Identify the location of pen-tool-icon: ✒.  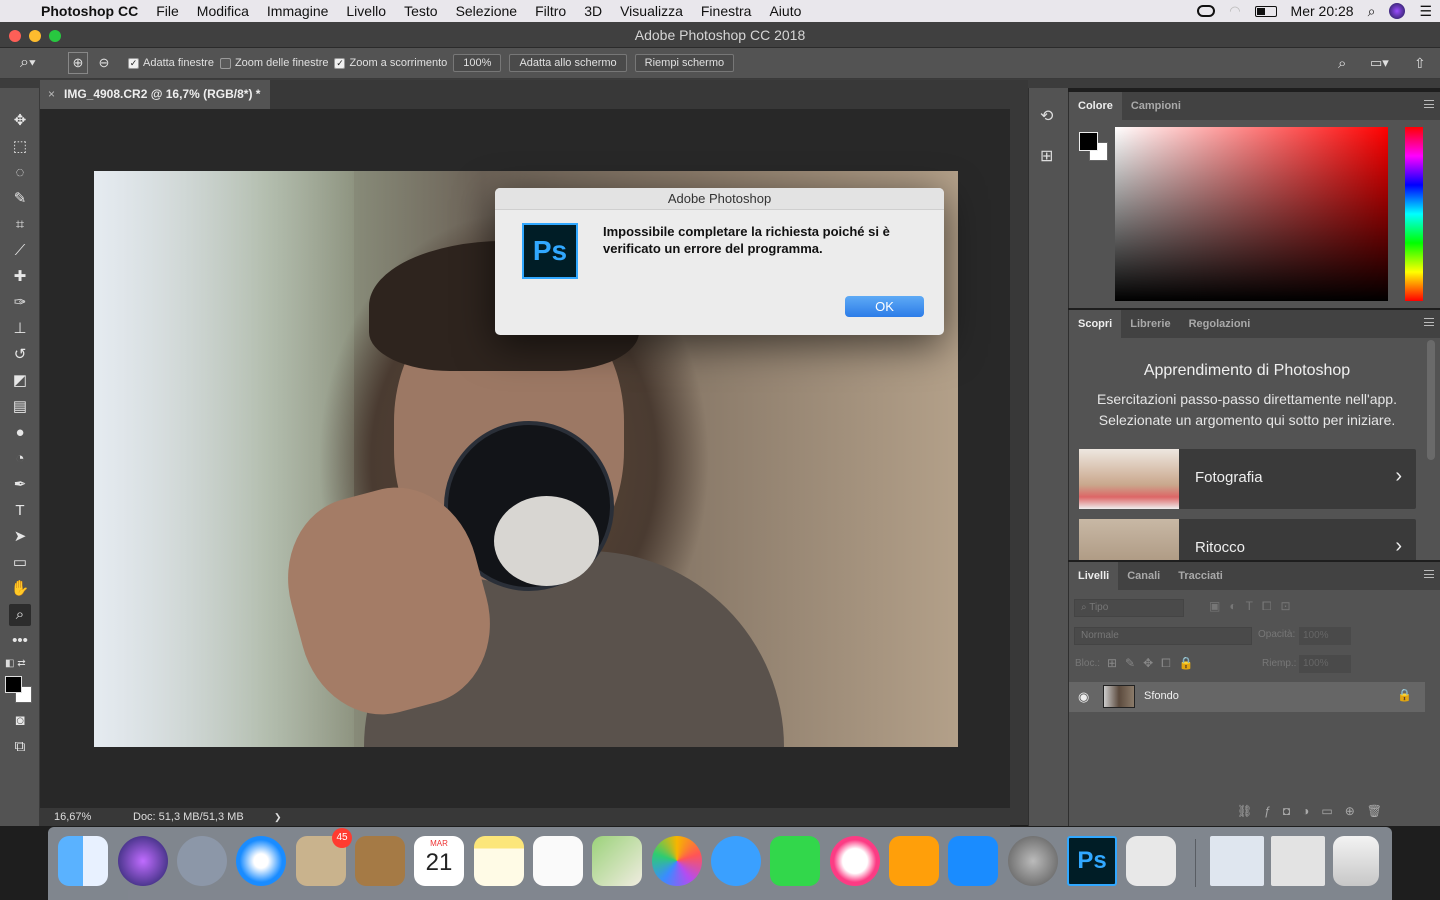
(20, 485).